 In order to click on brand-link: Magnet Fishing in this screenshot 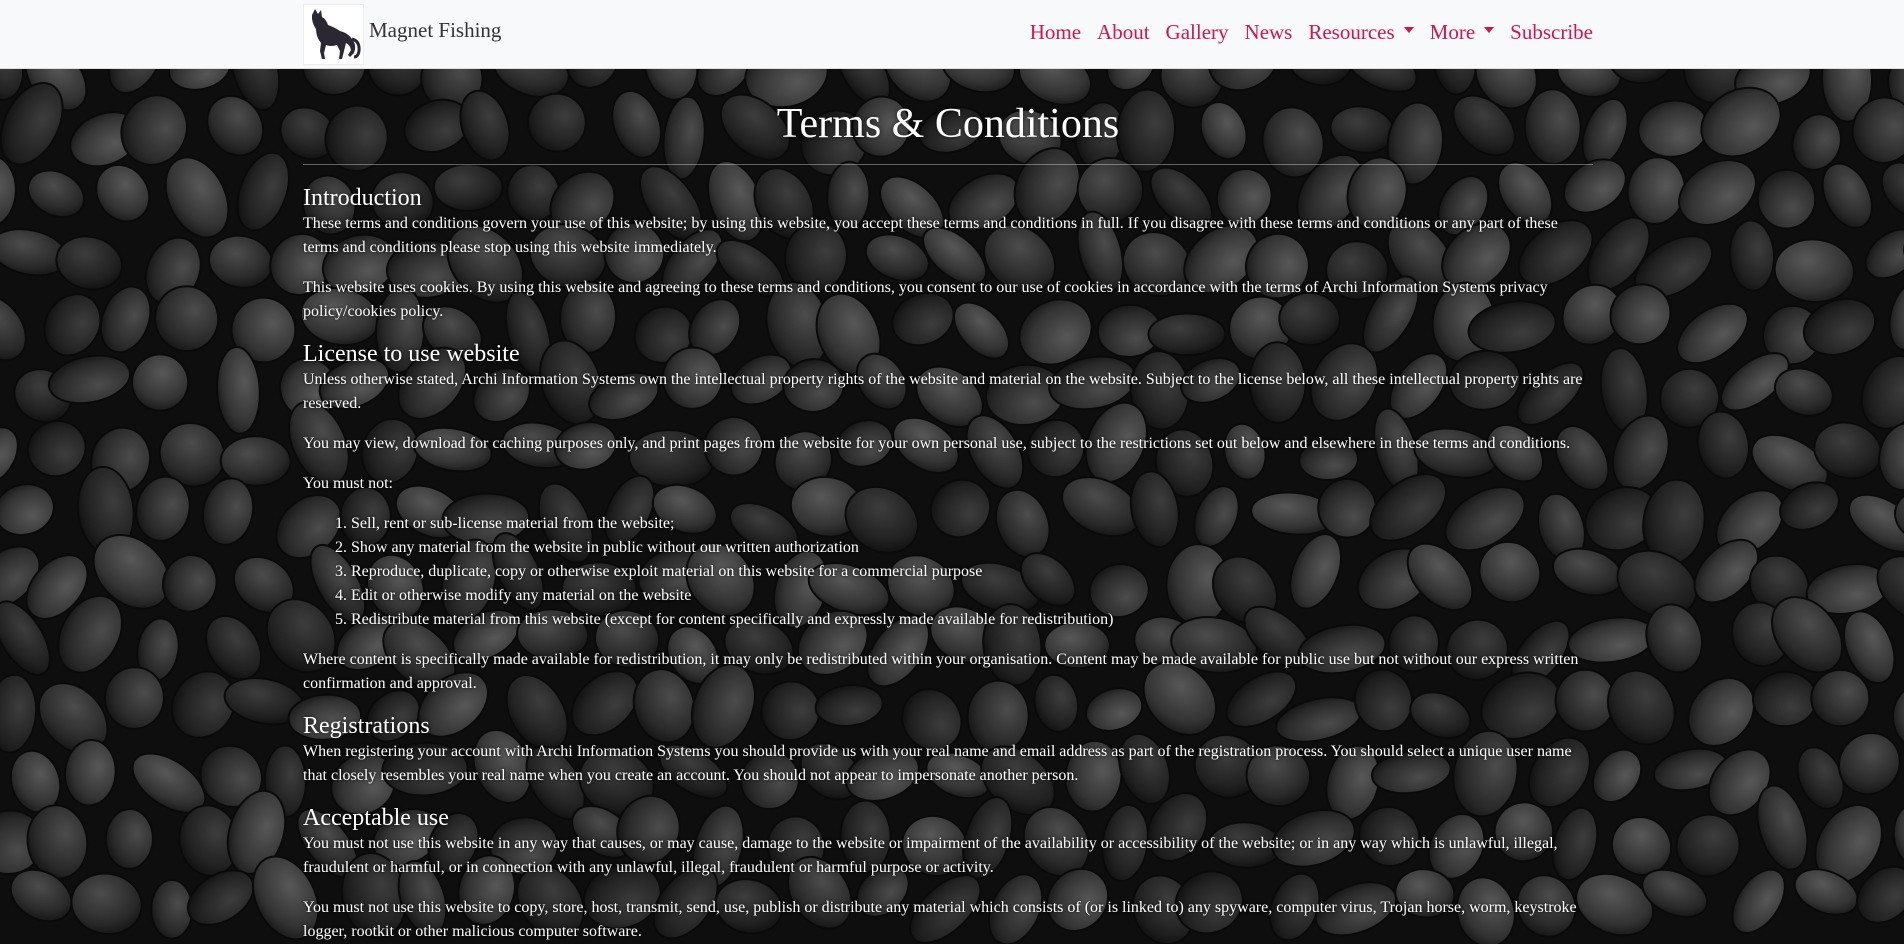, I will do `click(402, 34)`.